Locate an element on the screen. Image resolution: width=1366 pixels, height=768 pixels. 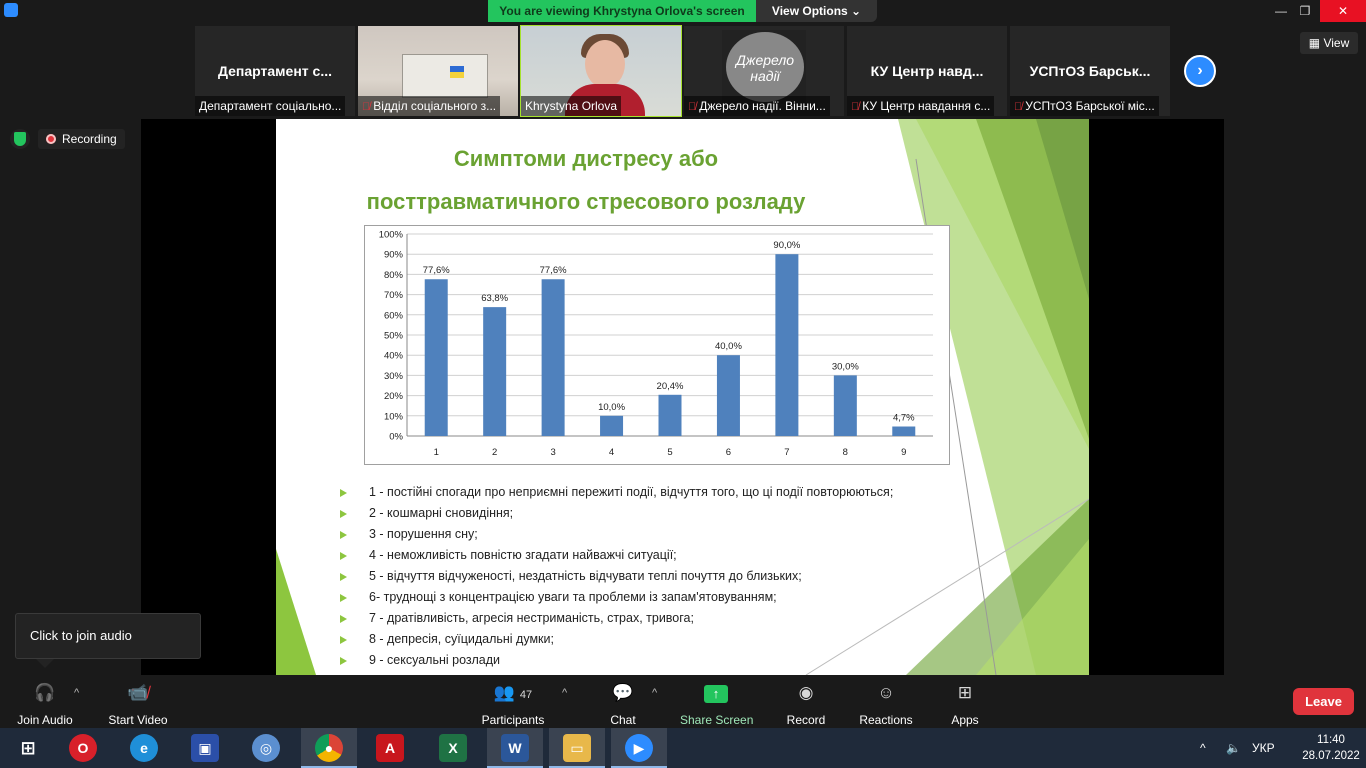
clock-date: 28.07.2022 is located at coordinates (1331, 756).